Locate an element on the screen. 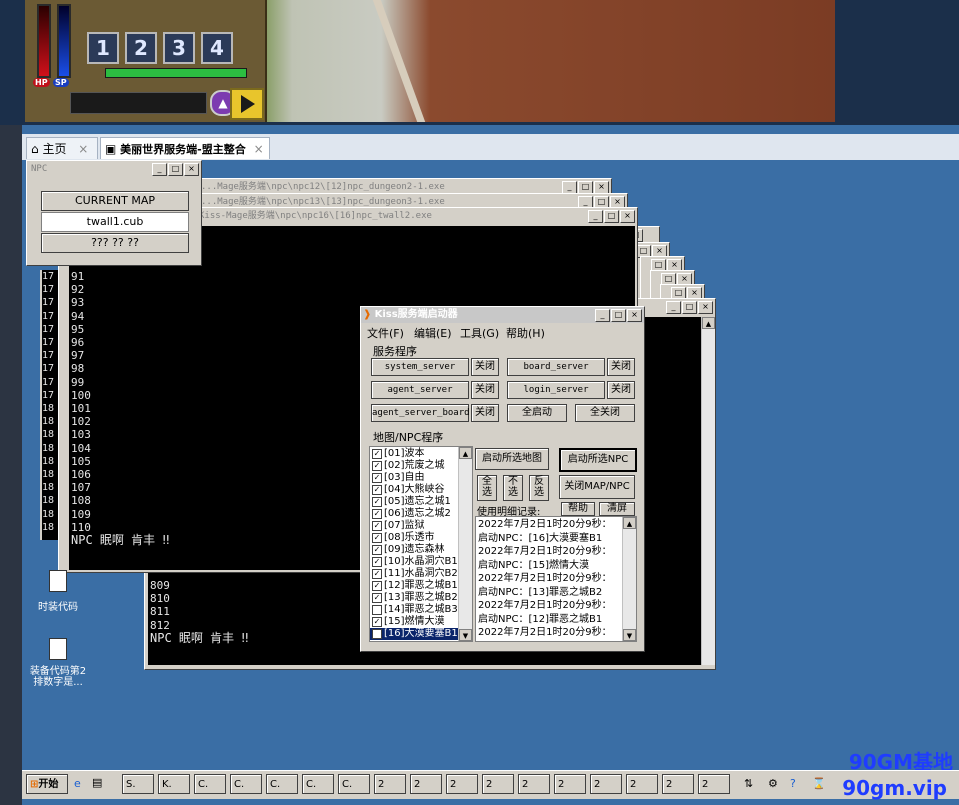 The image size is (959, 805). tab-server: ▣ 美丽世界服务端-盟主整合 × is located at coordinates (185, 148).